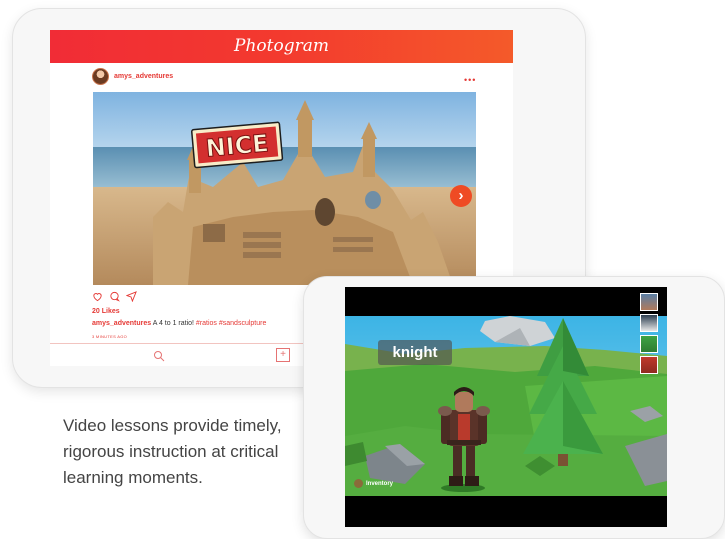  Describe the element at coordinates (470, 80) in the screenshot. I see `more-options-icon: •••` at that location.